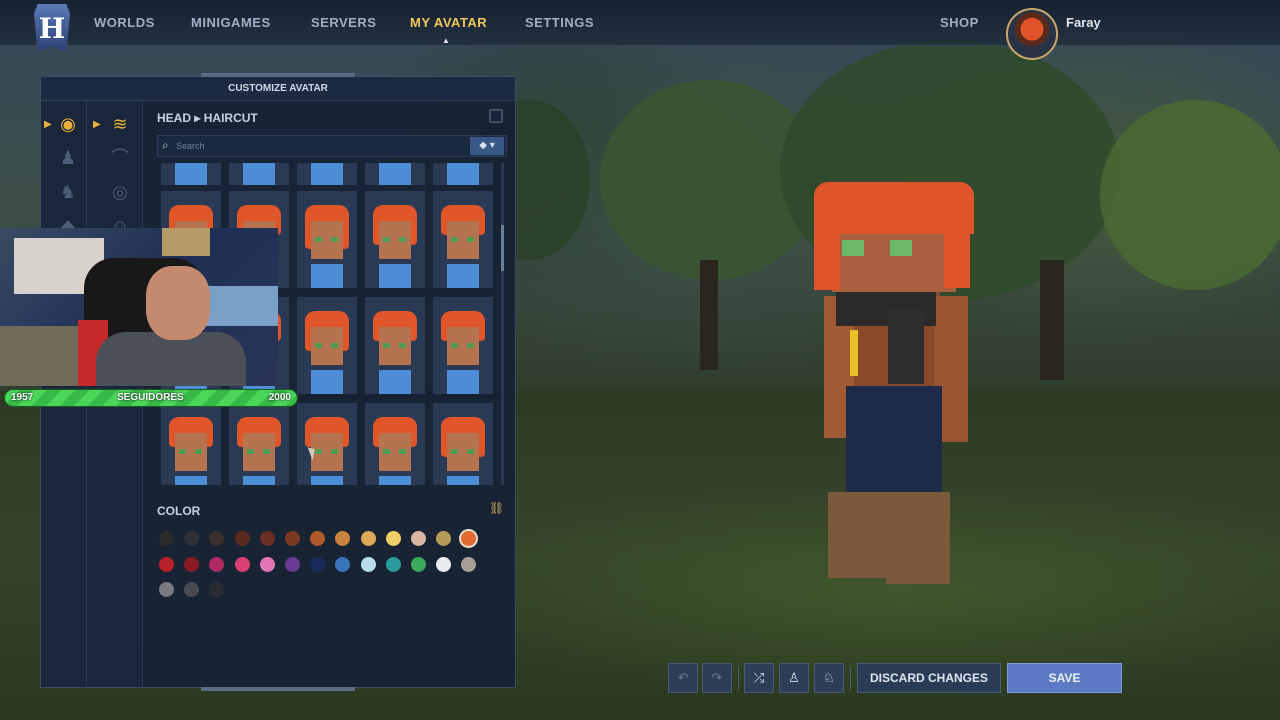 This screenshot has width=1280, height=720. What do you see at coordinates (179, 511) in the screenshot?
I see `color-section-label: COLOR` at bounding box center [179, 511].